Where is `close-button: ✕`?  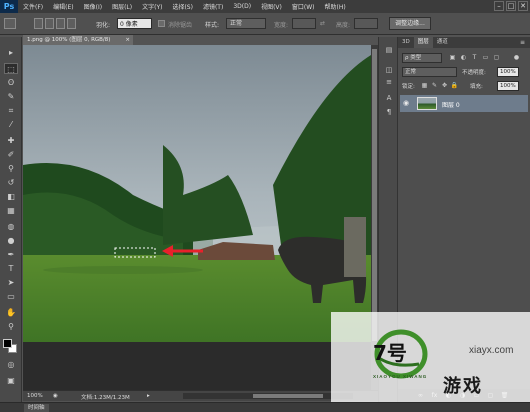 close-button: ✕ is located at coordinates (523, 6).